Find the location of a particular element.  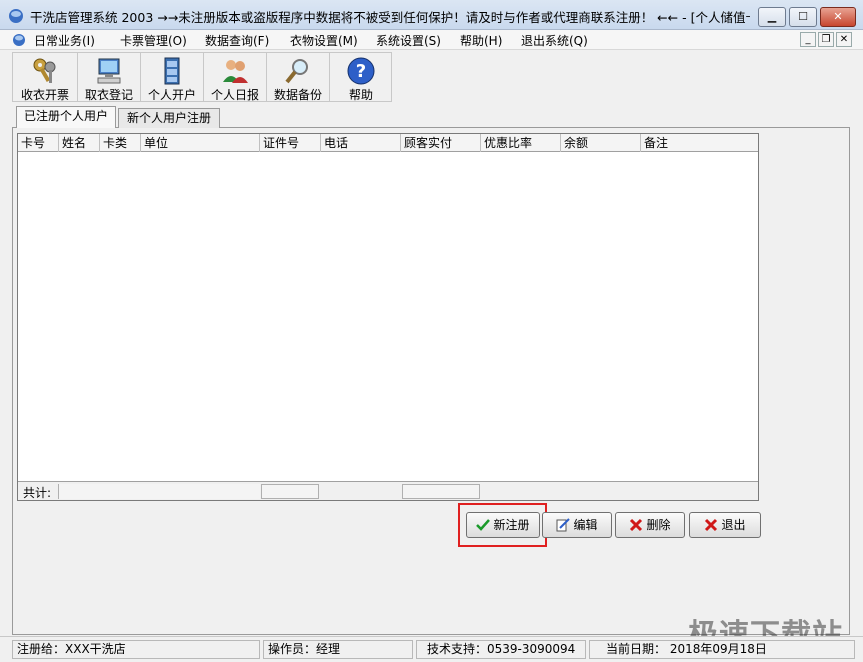

table-footer: 共计: is located at coordinates (388, 490).